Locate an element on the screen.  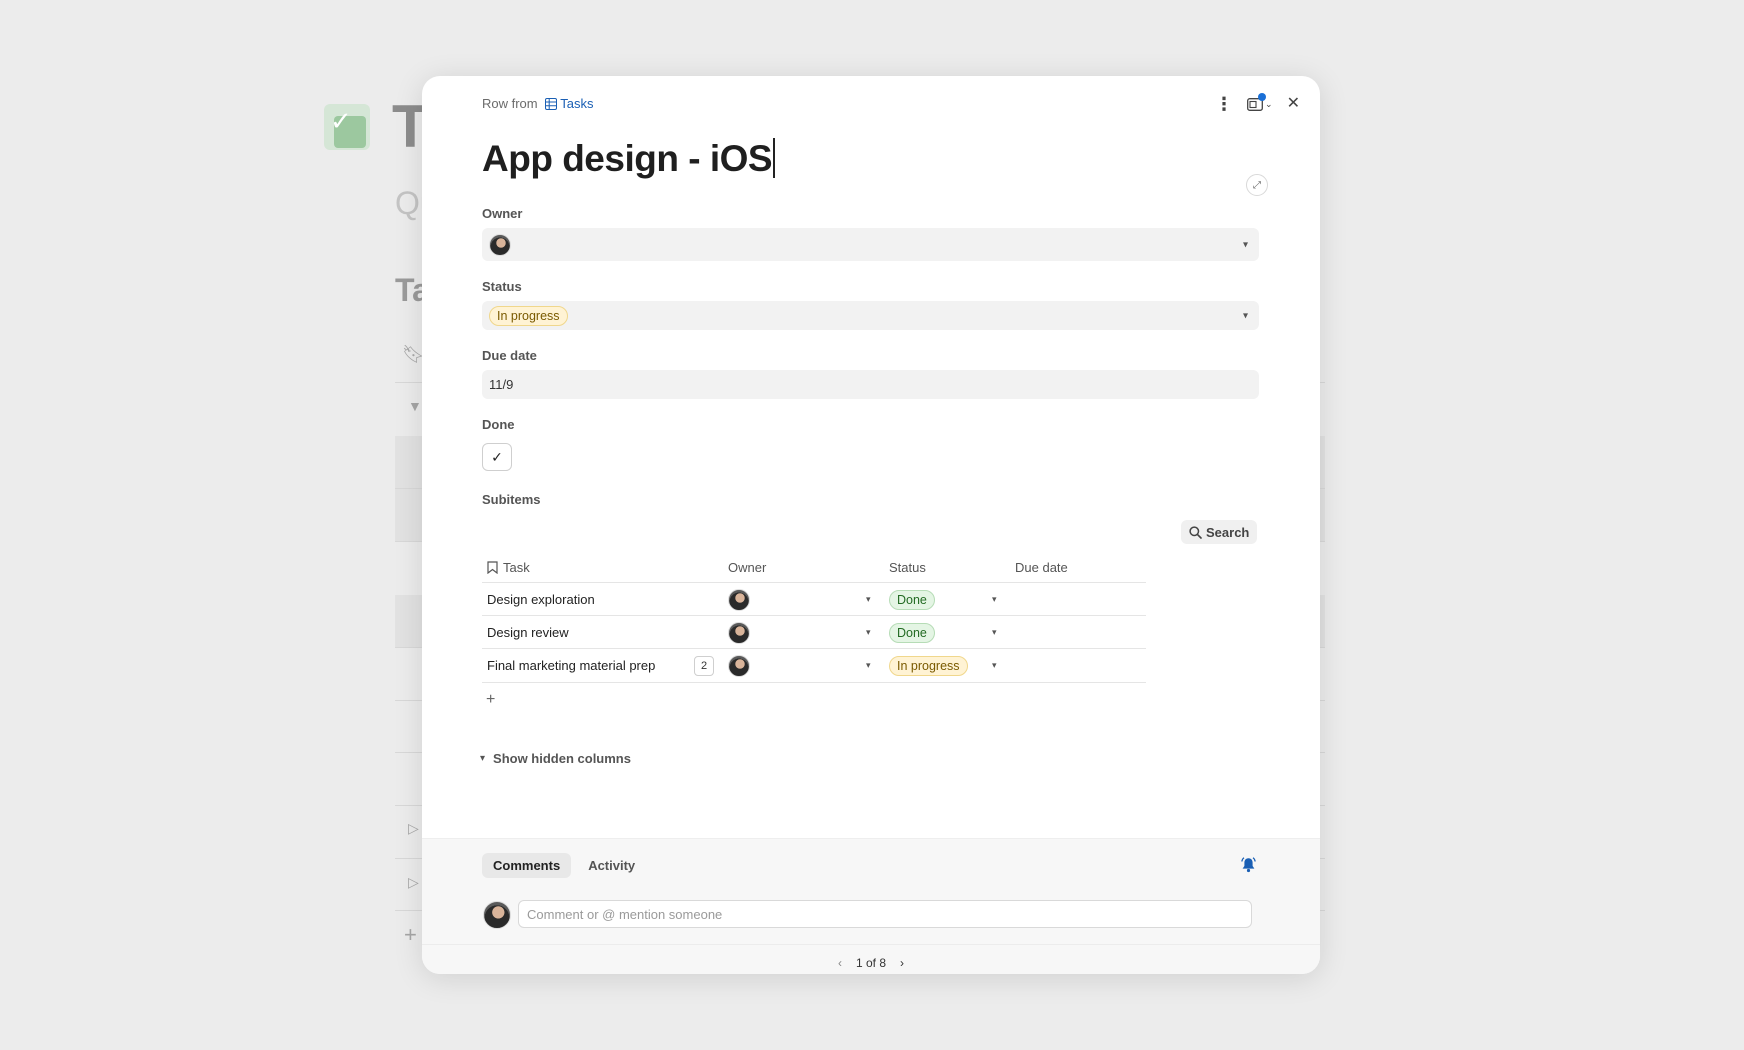
column-header-status: Status is located at coordinates (907, 567).